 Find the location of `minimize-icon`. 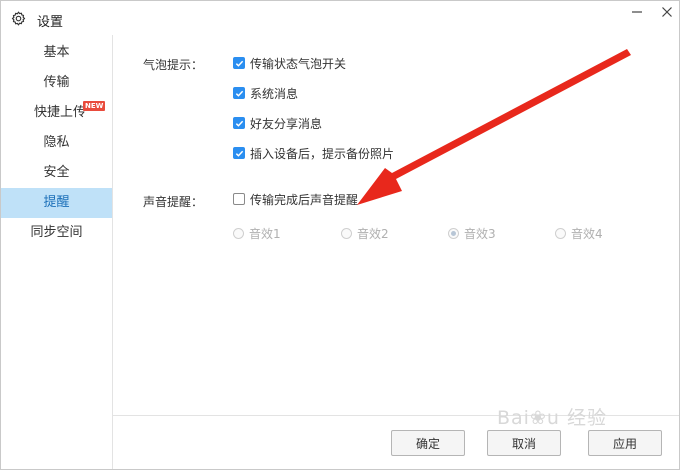

minimize-icon is located at coordinates (637, 13).